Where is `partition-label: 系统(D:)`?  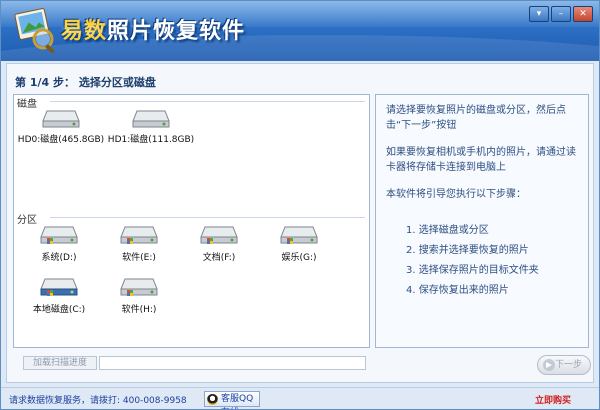
partition-label: 系统(D:) is located at coordinates (59, 258).